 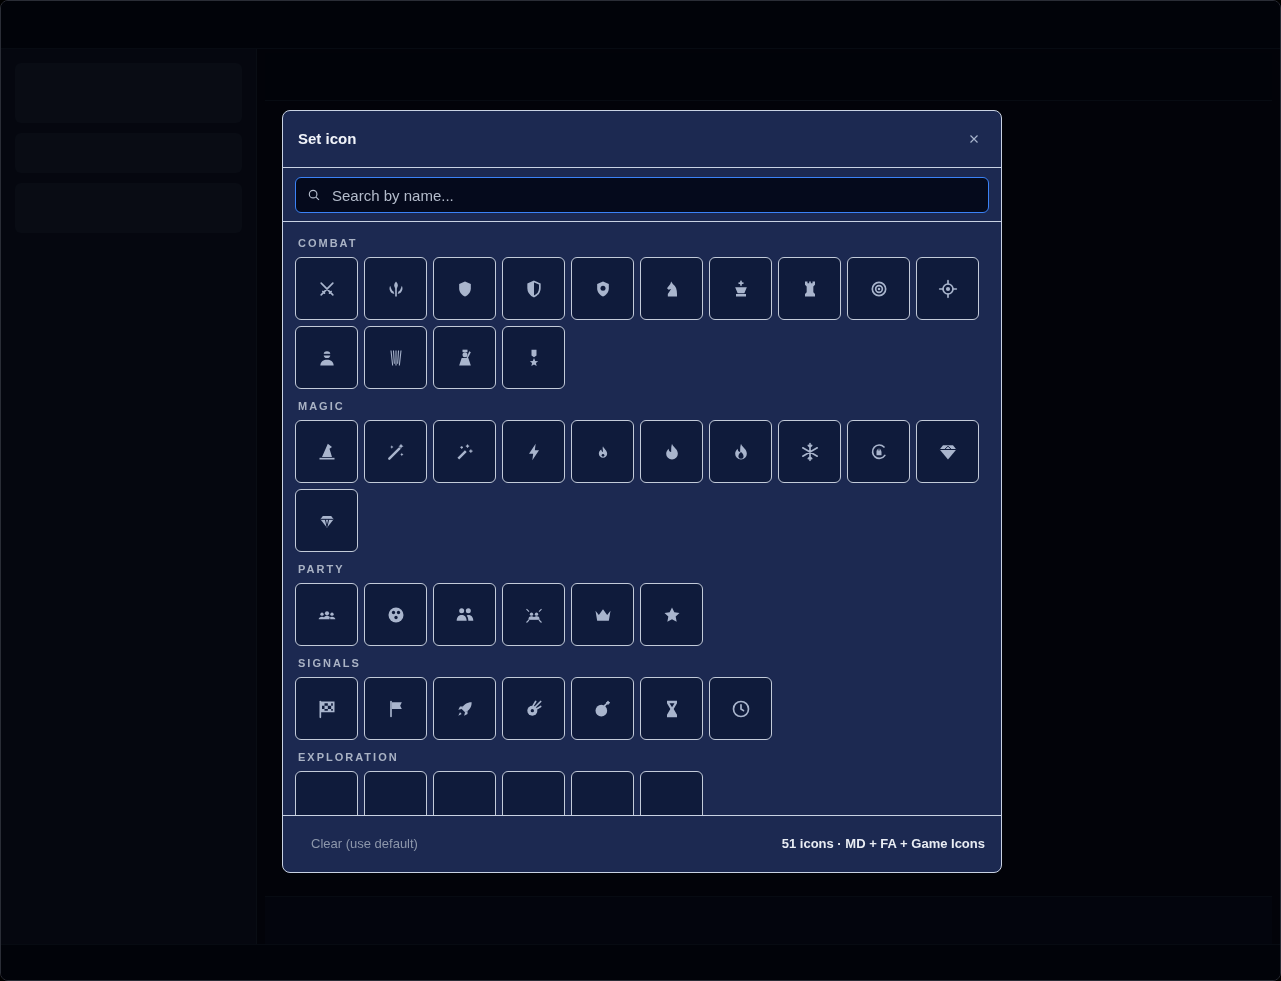 What do you see at coordinates (322, 569) in the screenshot?
I see `section-heading: PARTY` at bounding box center [322, 569].